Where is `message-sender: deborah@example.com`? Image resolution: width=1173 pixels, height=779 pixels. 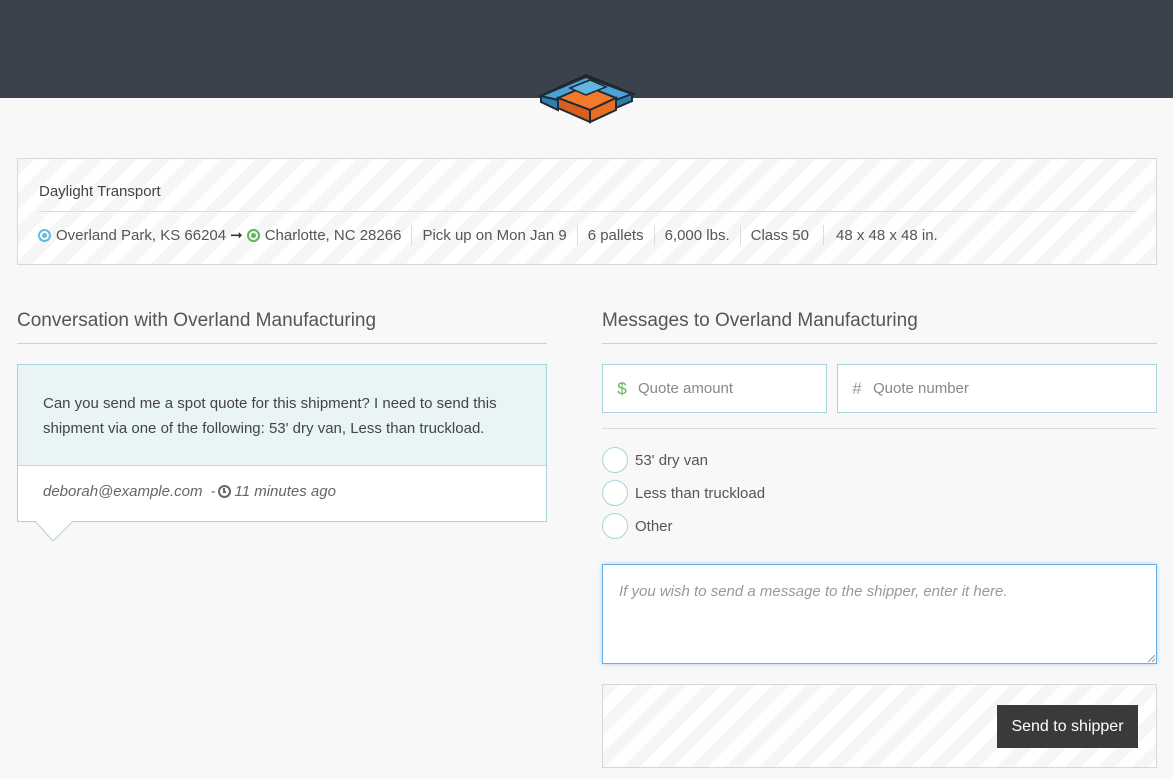
message-sender: deborah@example.com is located at coordinates (123, 491).